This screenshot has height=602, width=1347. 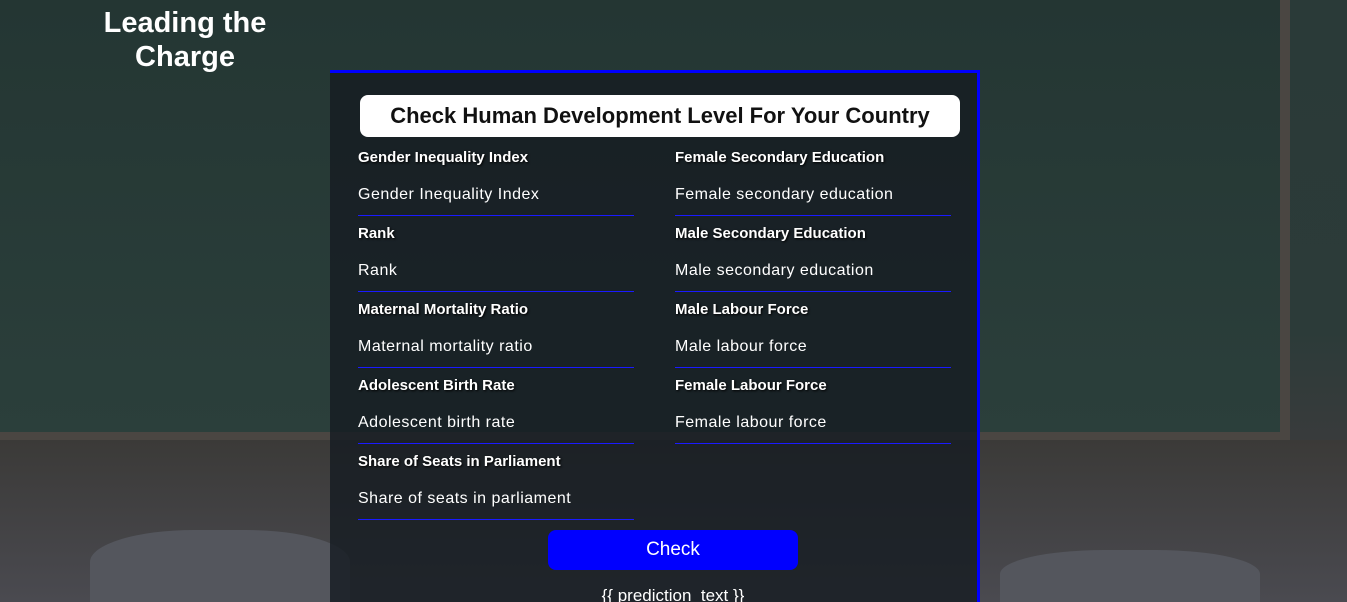 What do you see at coordinates (496, 271) in the screenshot?
I see `rank-input` at bounding box center [496, 271].